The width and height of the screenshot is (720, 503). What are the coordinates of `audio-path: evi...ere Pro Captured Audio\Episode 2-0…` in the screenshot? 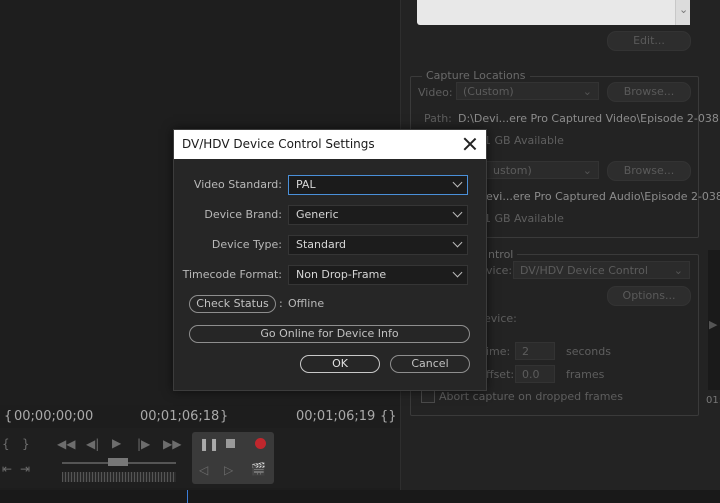 It's located at (603, 196).